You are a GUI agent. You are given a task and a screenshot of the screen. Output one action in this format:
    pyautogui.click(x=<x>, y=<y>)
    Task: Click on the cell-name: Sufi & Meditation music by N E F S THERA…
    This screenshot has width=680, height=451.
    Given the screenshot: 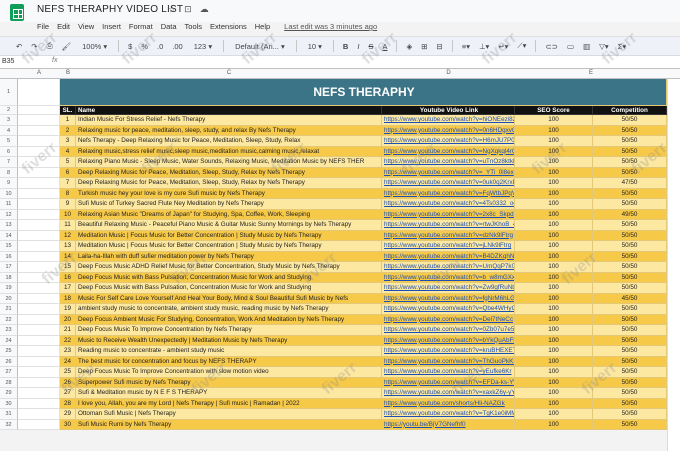 What is the action you would take?
    pyautogui.click(x=229, y=393)
    